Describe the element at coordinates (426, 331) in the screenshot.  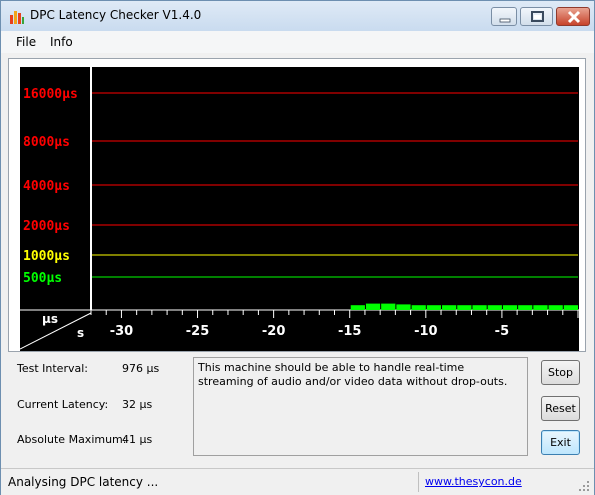
I see `time-tick-label: -10` at that location.